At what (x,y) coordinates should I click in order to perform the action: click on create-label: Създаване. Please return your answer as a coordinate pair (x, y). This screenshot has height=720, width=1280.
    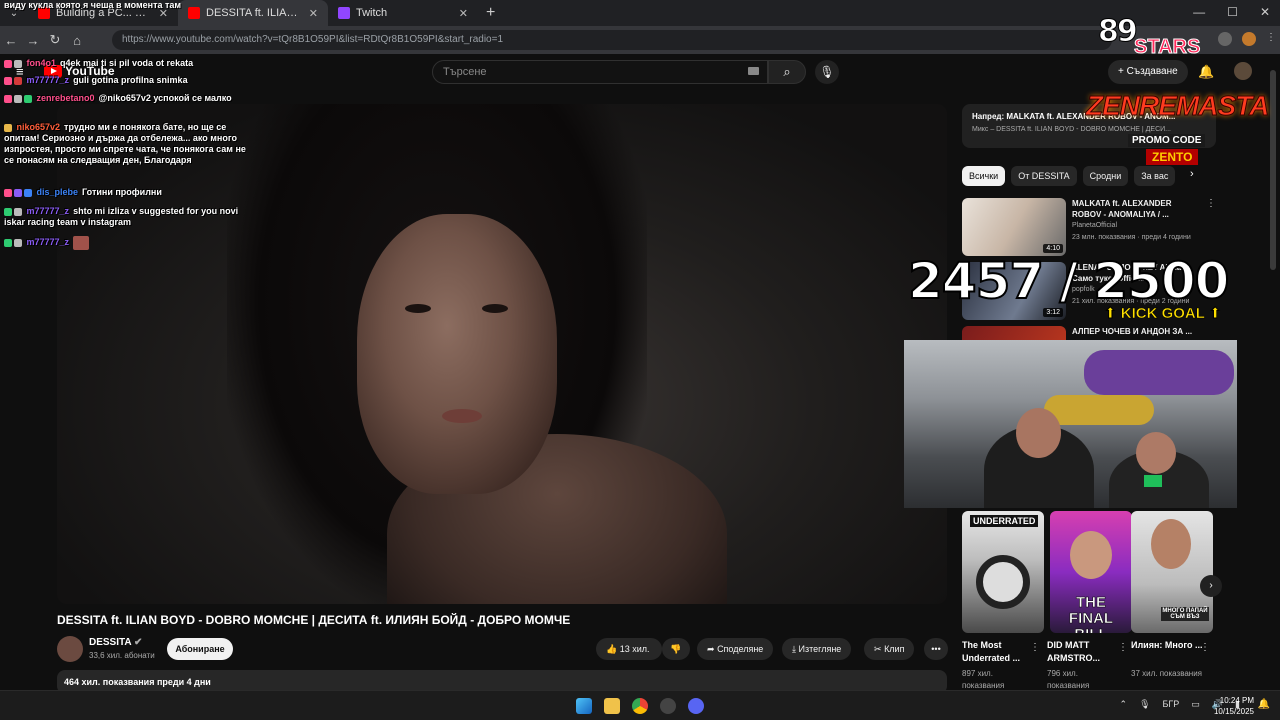
    Looking at the image, I should click on (1152, 71).